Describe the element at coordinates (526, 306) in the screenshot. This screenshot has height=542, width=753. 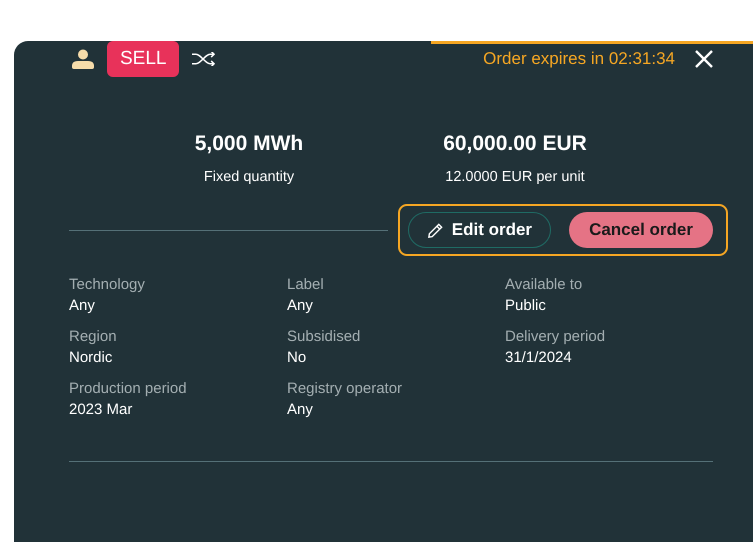
I see `detail-value: Public` at that location.